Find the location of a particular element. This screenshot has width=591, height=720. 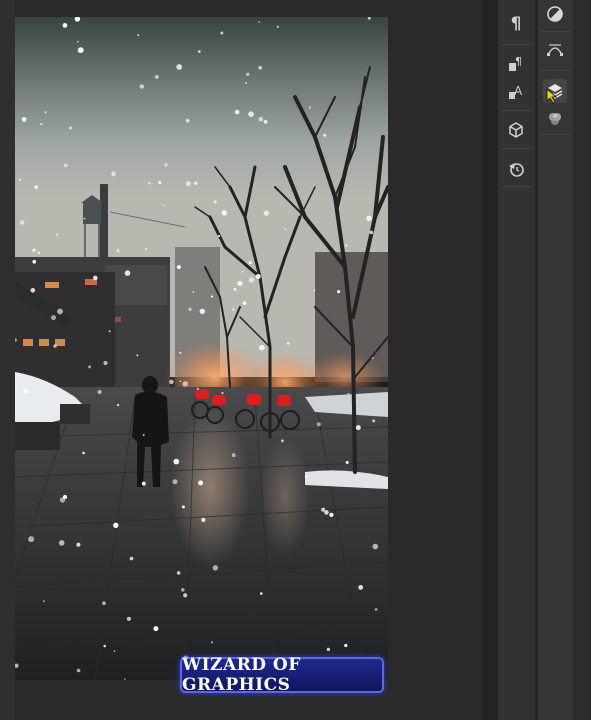

3d-panel-button is located at coordinates (516, 130).